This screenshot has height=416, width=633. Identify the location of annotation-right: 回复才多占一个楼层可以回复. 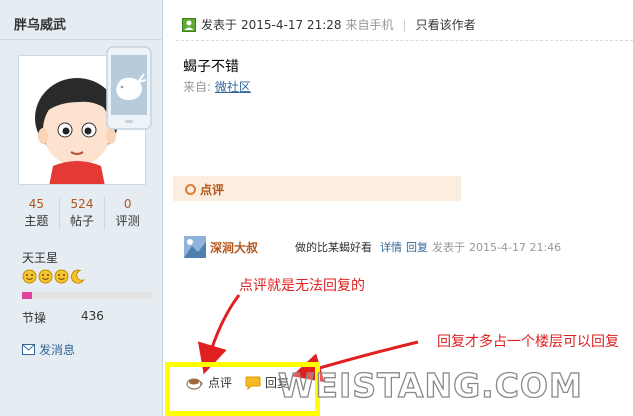
(528, 342).